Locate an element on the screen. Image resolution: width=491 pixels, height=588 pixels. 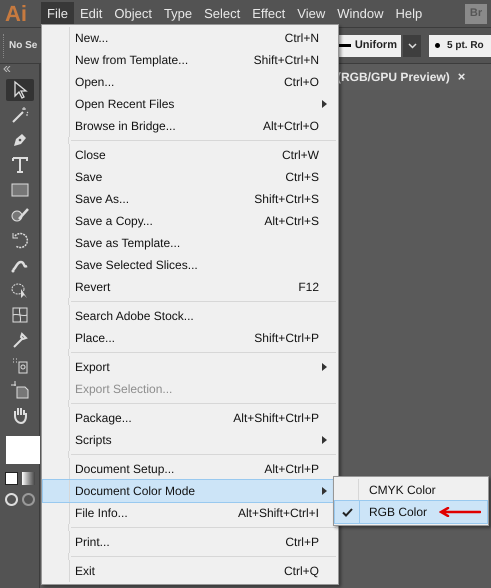
menu-item: View is located at coordinates (311, 14).